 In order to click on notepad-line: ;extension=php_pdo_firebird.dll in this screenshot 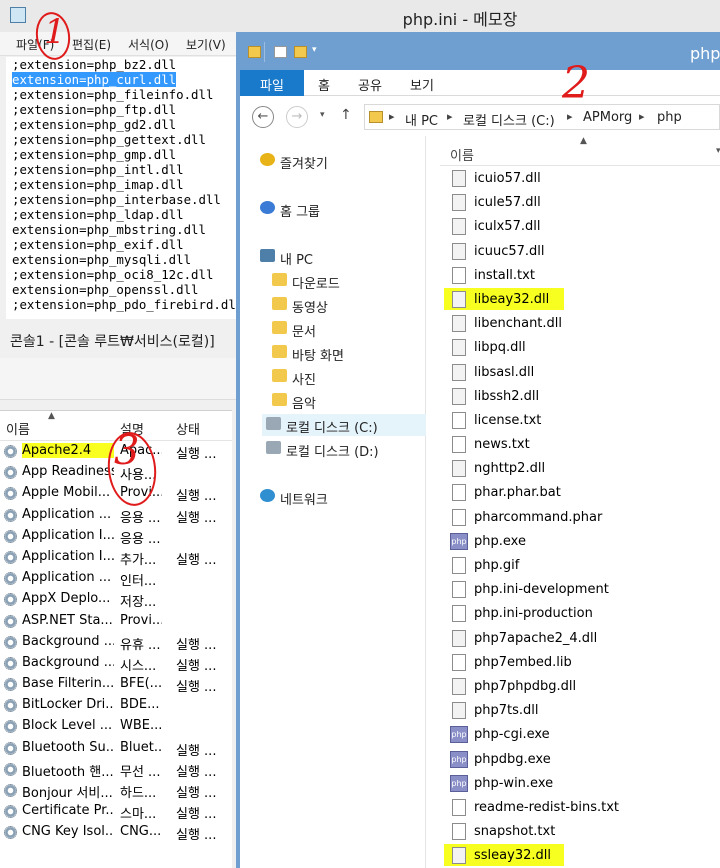, I will do `click(126, 304)`.